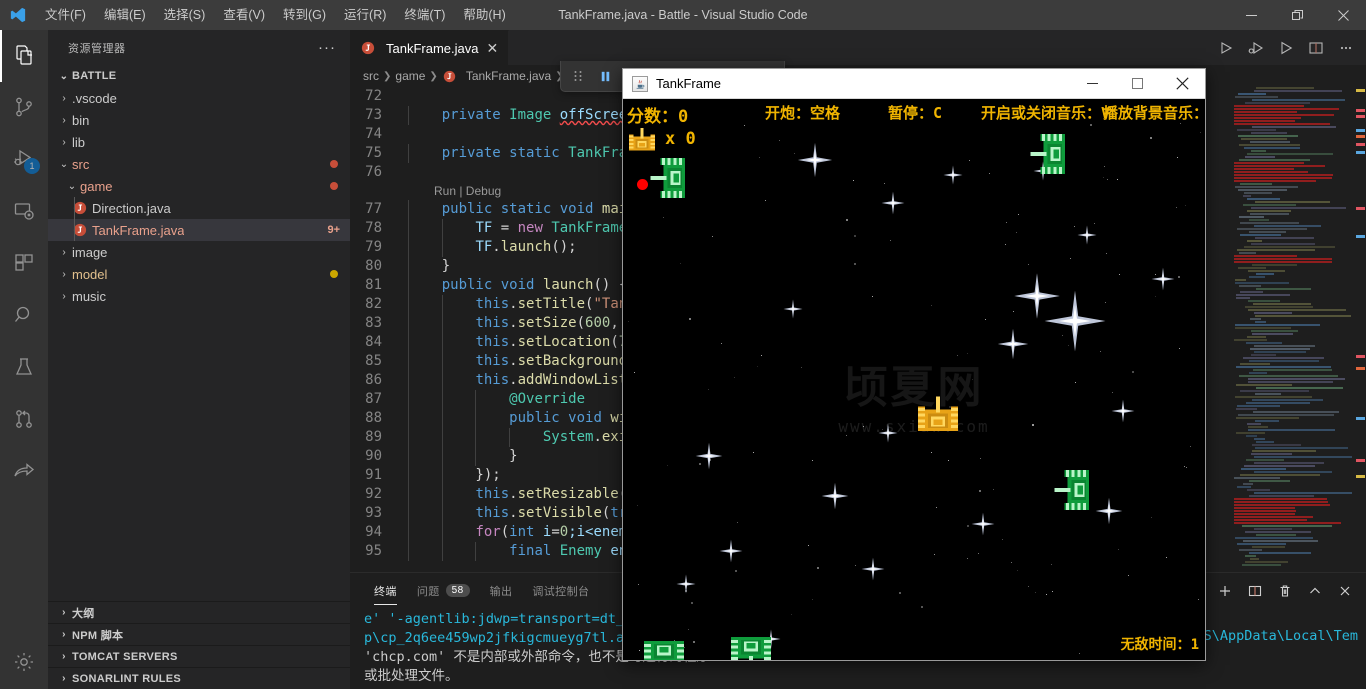 The width and height of the screenshot is (1366, 689). Describe the element at coordinates (199, 656) in the screenshot. I see `sidebar-panel-tomcat-servers: › TOMCAT SERVERS` at that location.